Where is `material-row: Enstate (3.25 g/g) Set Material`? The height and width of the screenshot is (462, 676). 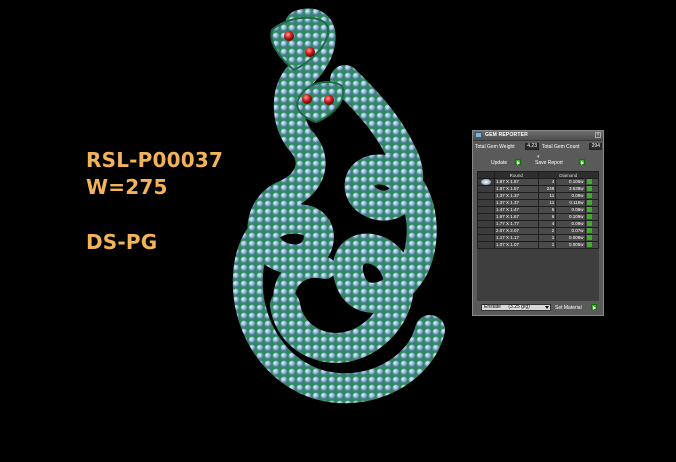
material-row: Enstate (3.25 g/g) Set Material is located at coordinates (539, 308).